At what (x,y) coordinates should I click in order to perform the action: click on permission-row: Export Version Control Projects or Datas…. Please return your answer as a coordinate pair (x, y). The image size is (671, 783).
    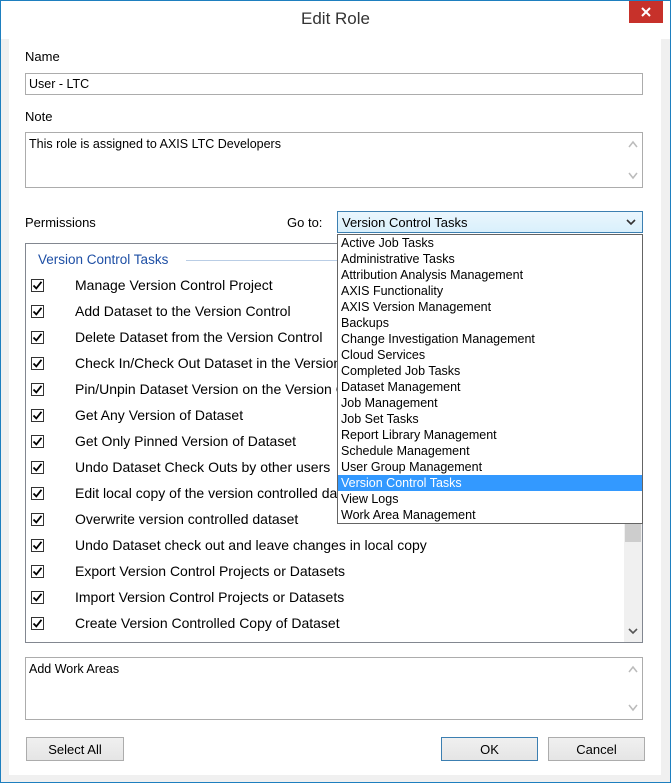
    Looking at the image, I should click on (326, 573).